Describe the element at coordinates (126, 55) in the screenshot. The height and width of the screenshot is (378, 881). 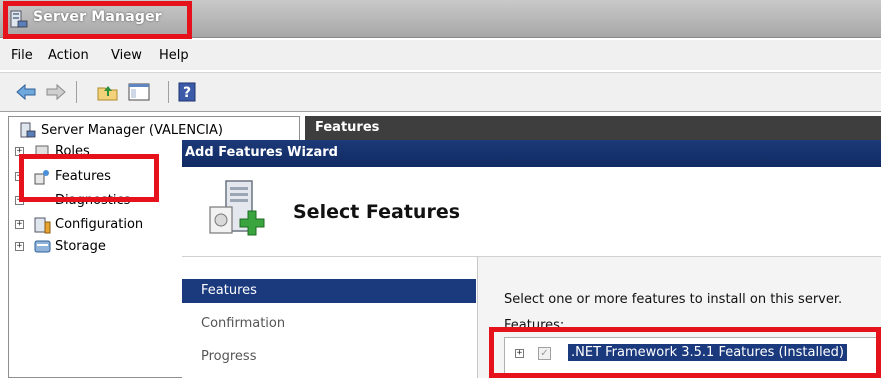
I see `menu-view: View` at that location.